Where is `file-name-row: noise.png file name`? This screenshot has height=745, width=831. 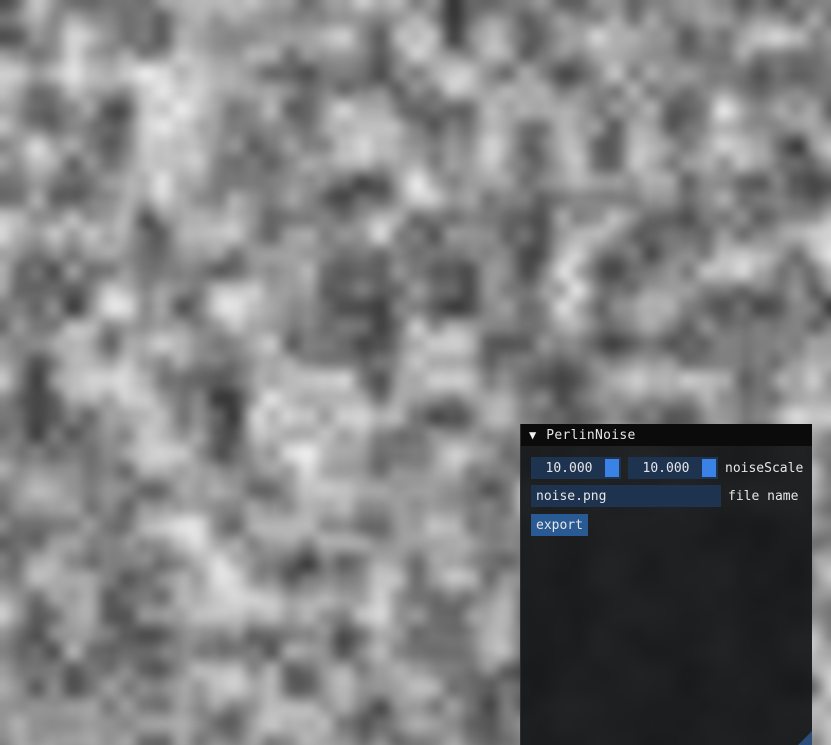 file-name-row: noise.png file name is located at coordinates (664, 496).